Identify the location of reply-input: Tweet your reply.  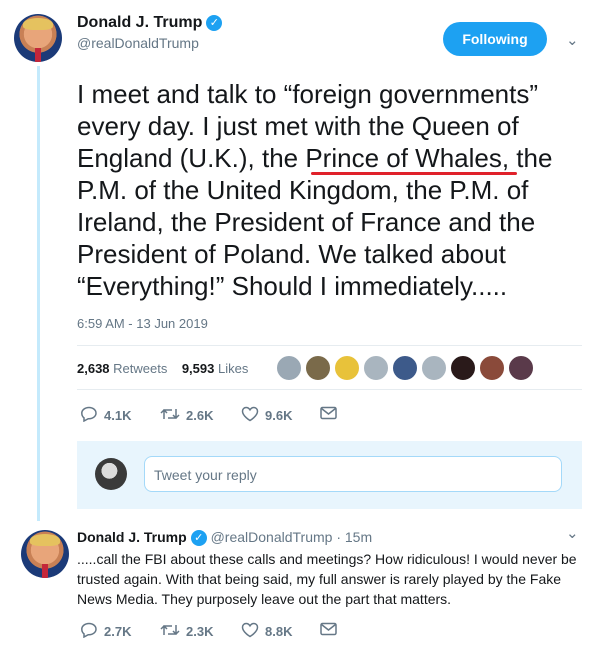
(353, 474).